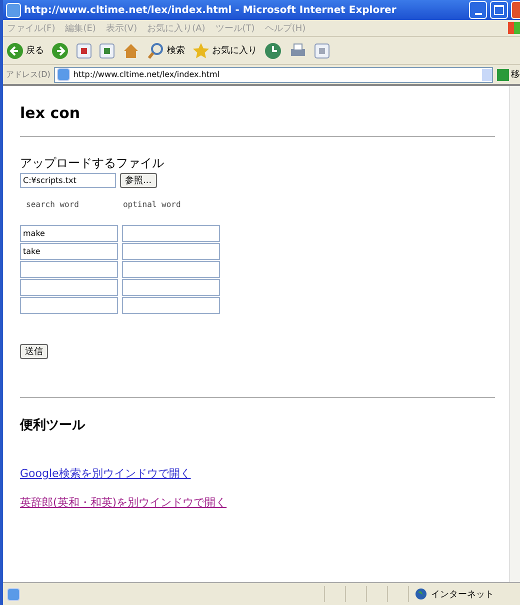  What do you see at coordinates (156, 51) in the screenshot?
I see `search-icon` at bounding box center [156, 51].